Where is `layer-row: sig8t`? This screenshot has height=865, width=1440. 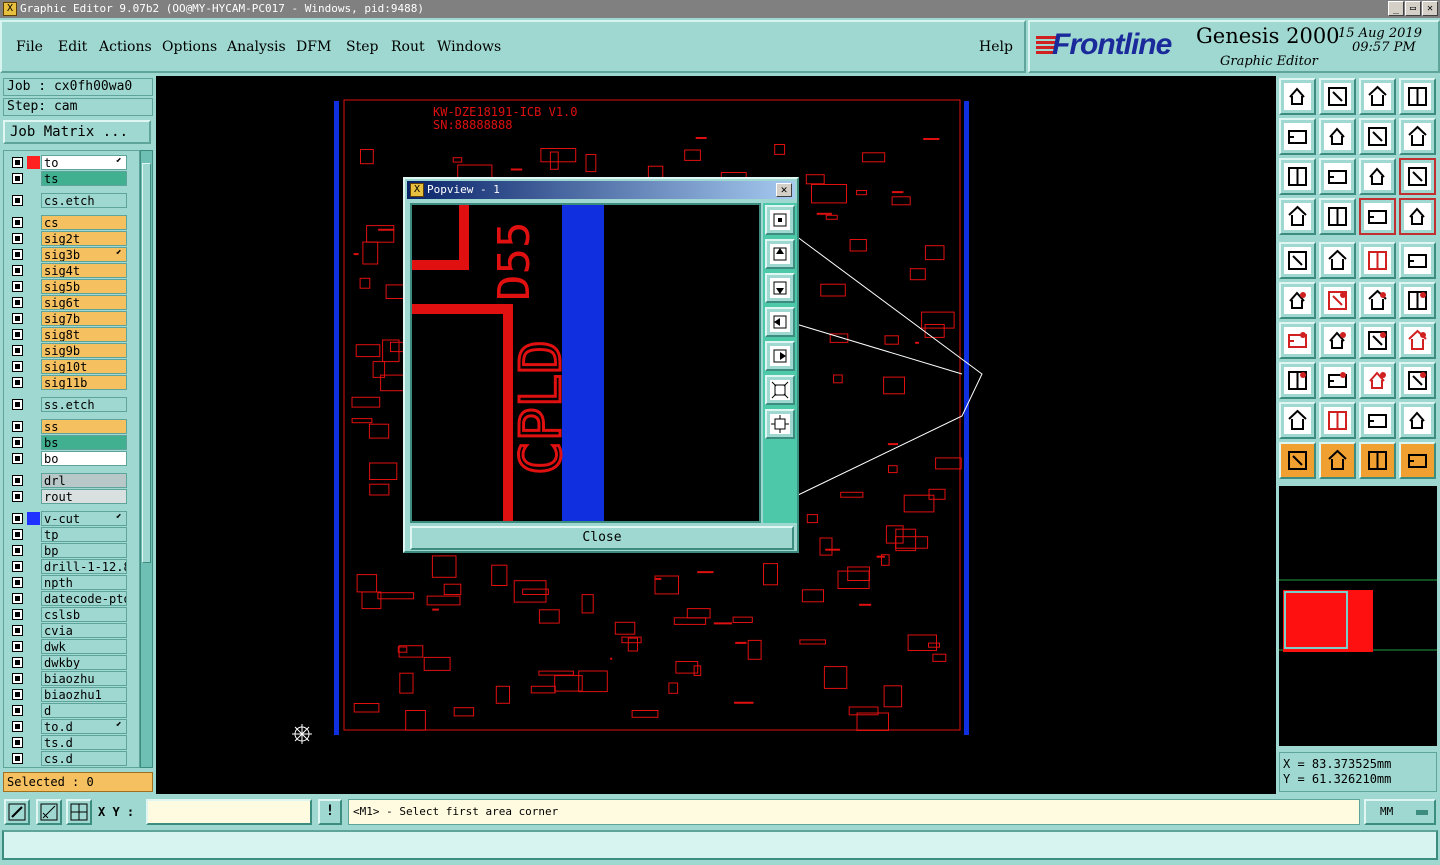
layer-row: sig8t is located at coordinates (67, 334).